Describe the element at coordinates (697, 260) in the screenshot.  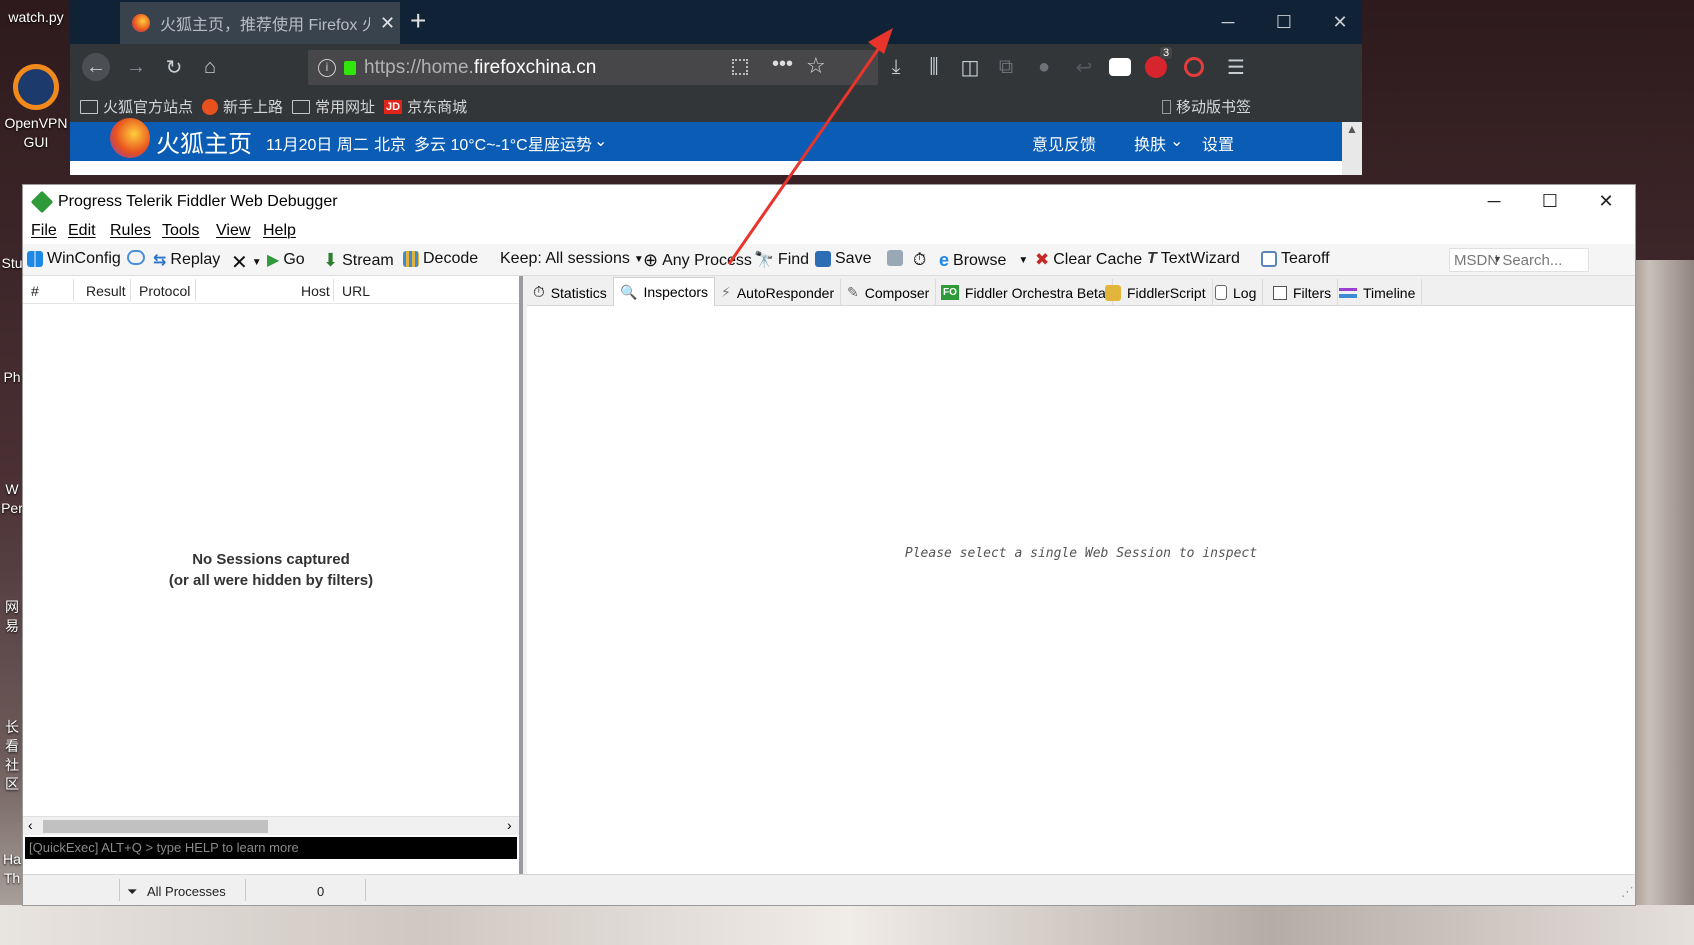
I see `any-process-button: ⊕ Any Process` at that location.